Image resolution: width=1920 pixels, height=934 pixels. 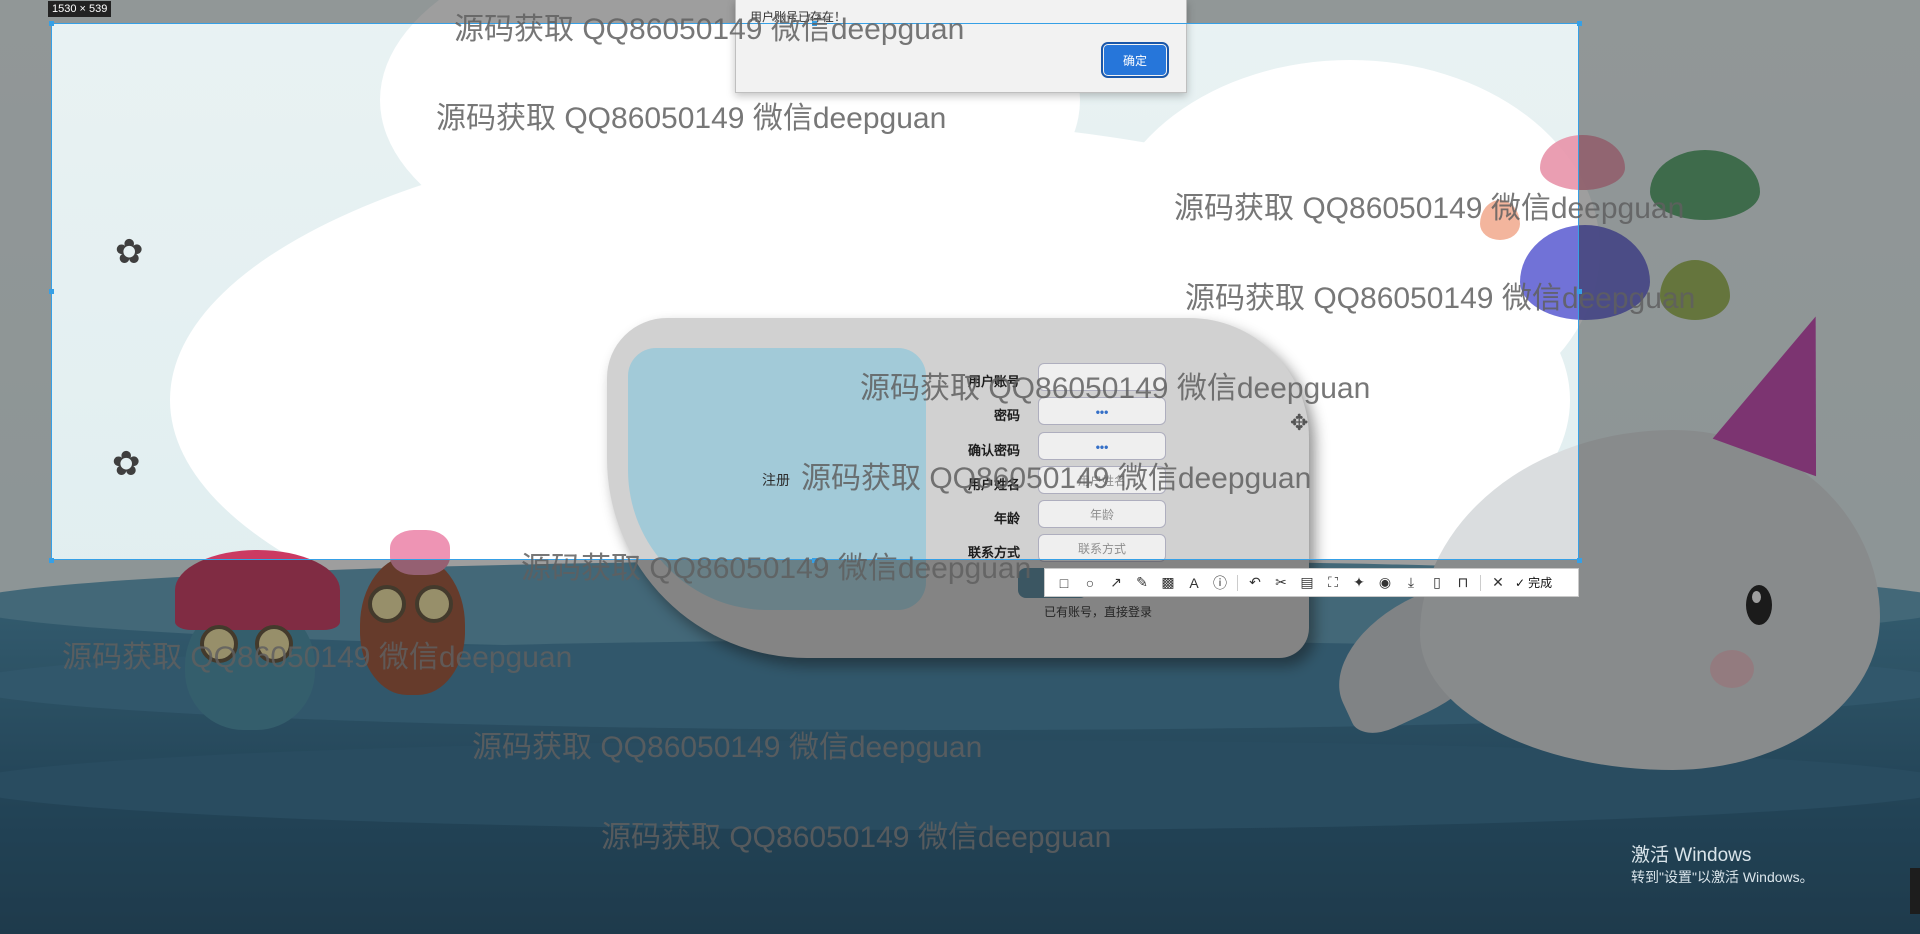 What do you see at coordinates (1307, 583) in the screenshot?
I see `ocr-icon: ▤` at bounding box center [1307, 583].